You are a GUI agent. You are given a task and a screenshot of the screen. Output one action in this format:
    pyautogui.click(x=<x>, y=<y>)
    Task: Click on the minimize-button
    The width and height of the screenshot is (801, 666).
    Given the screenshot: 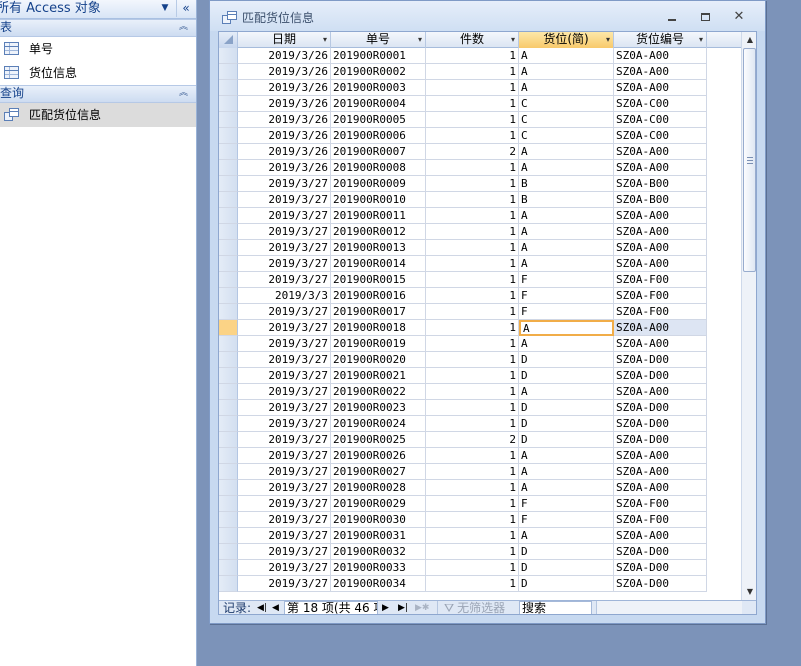 What is the action you would take?
    pyautogui.click(x=672, y=17)
    